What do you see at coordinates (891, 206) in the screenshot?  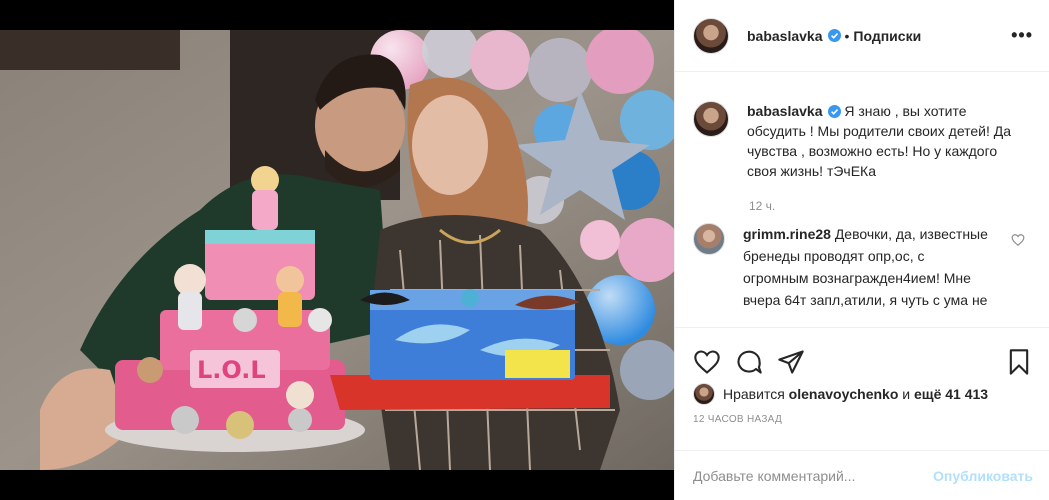 I see `caption-time: 12 ч.` at bounding box center [891, 206].